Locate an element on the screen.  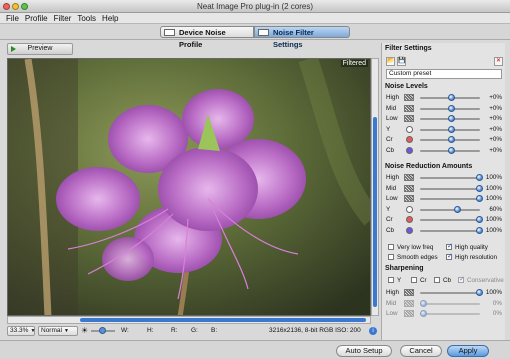
vertical-scroll-thumb is located at coordinates (375, 212).